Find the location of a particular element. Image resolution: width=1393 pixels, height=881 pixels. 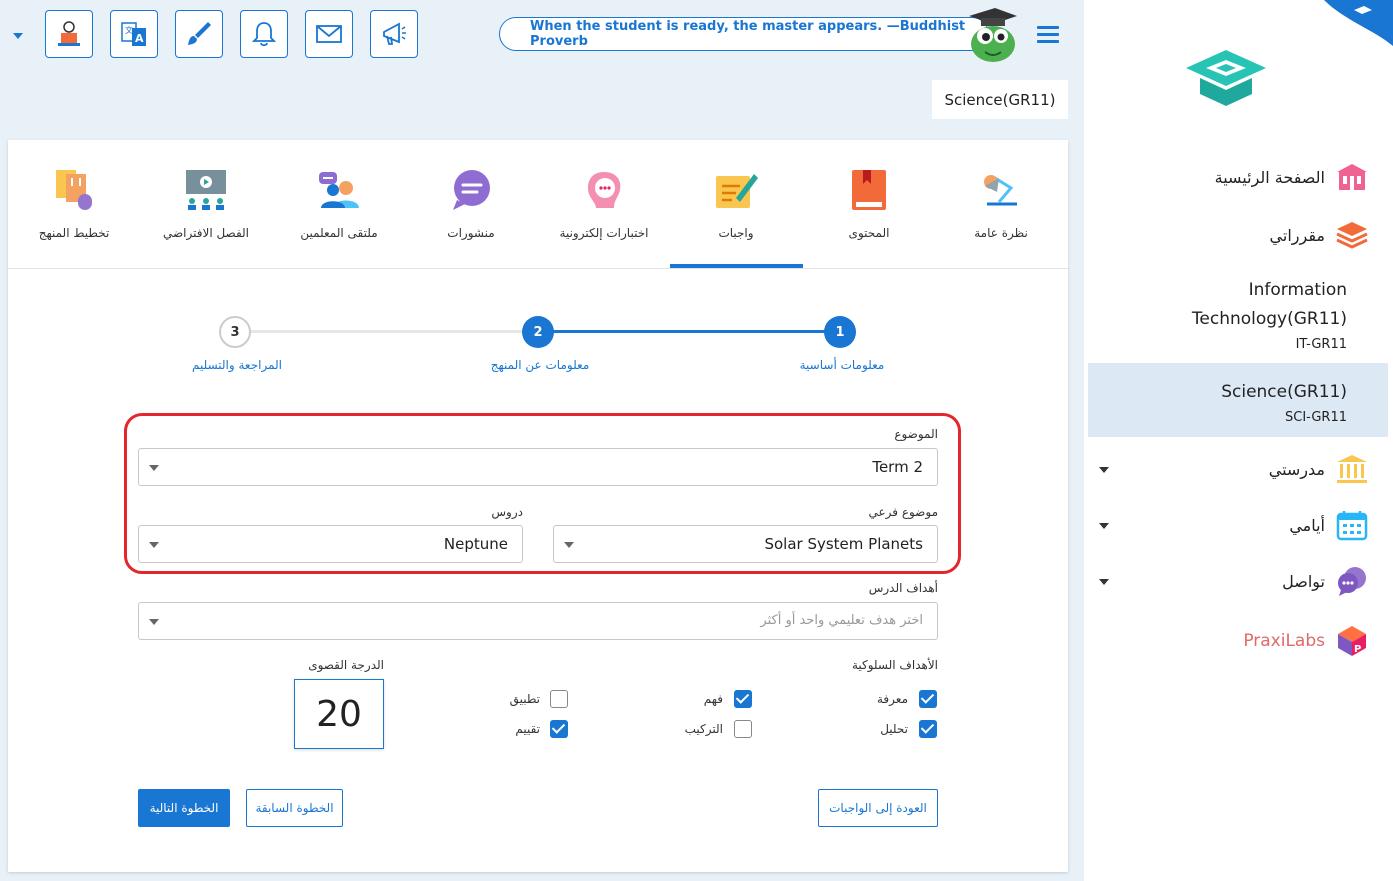

next-step-button: الخطوة التالية is located at coordinates (184, 808).